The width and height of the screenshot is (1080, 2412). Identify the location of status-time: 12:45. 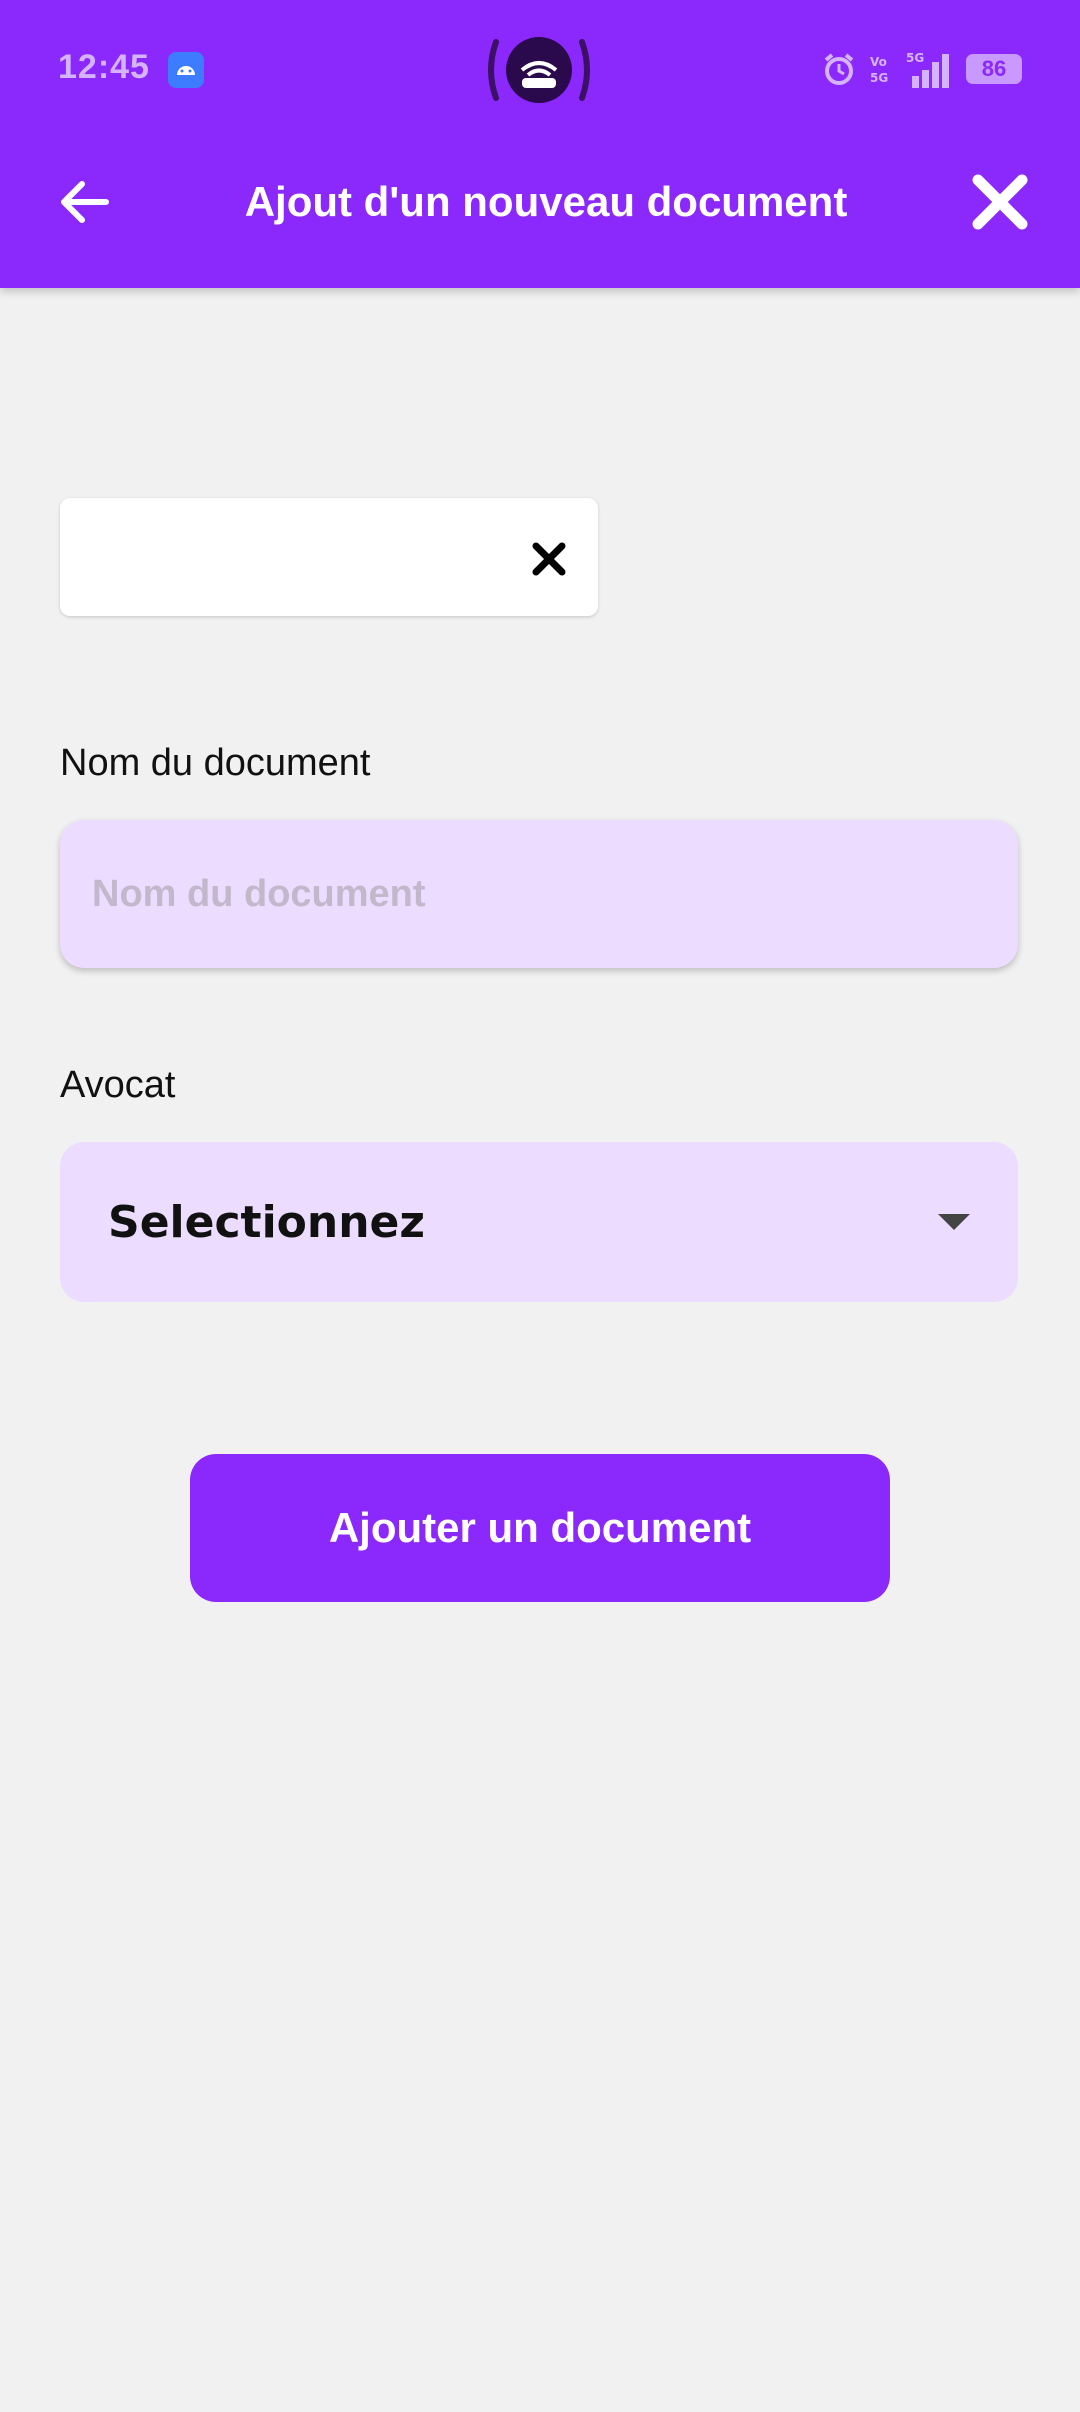
(104, 67).